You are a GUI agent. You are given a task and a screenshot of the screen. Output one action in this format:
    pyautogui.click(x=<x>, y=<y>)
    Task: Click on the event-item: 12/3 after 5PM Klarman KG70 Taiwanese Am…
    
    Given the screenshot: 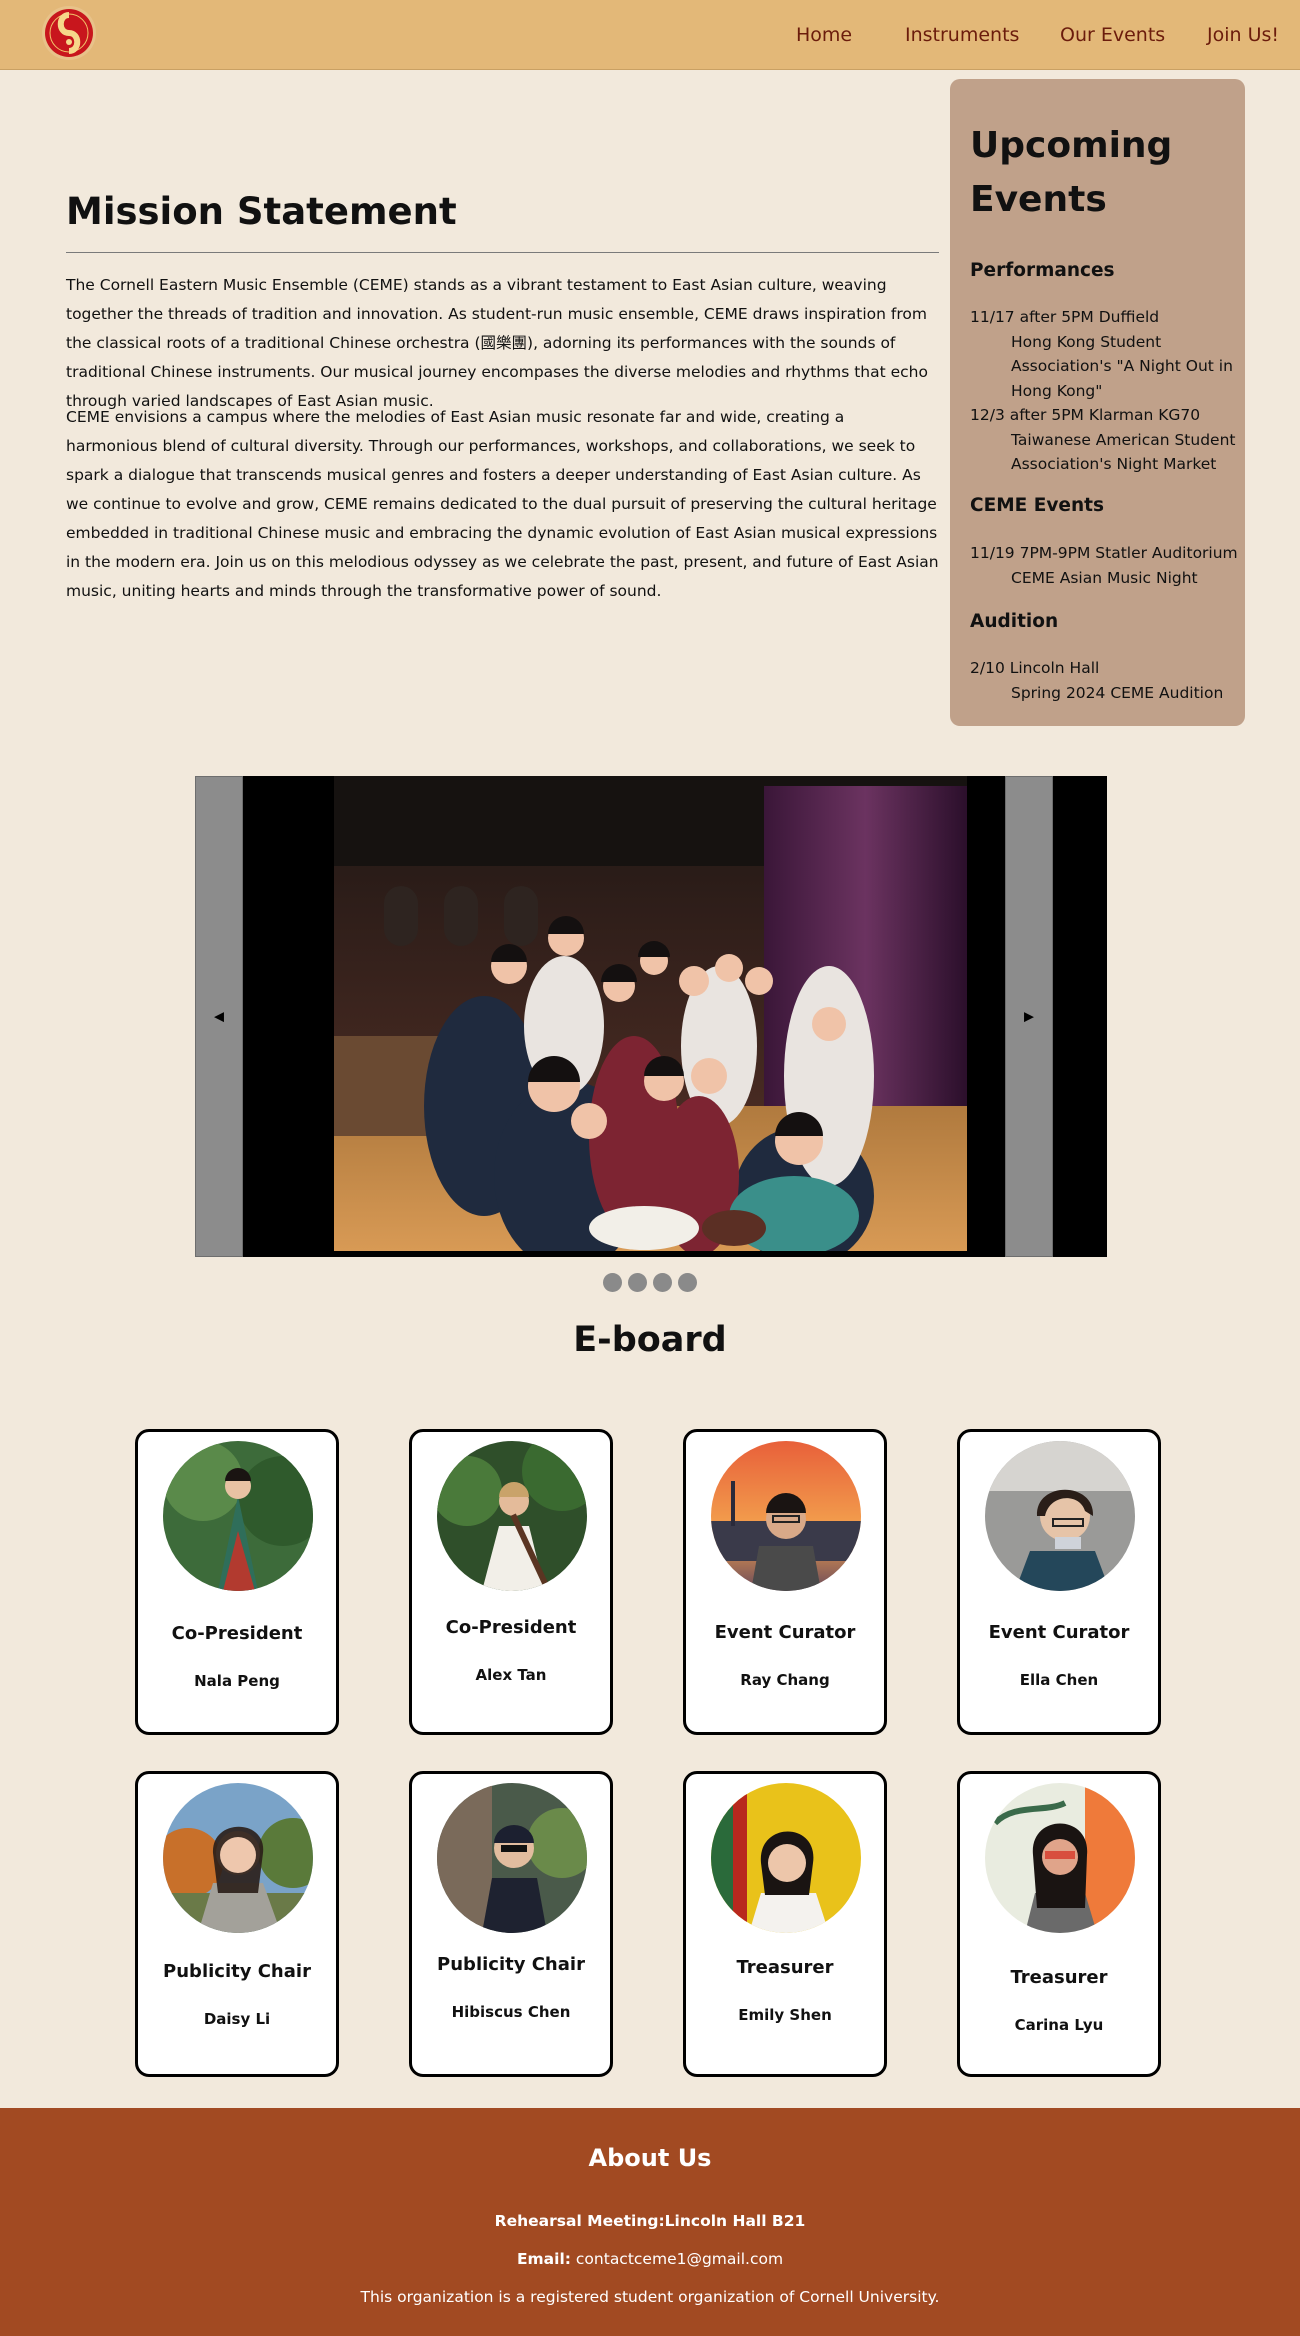 What is the action you would take?
    pyautogui.click(x=1106, y=440)
    